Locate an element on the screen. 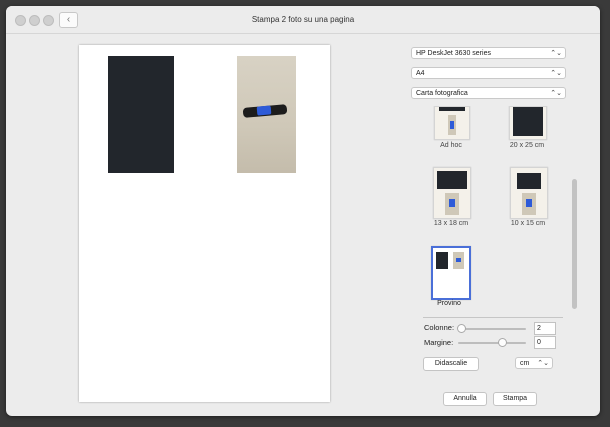  size-thumb-provino is located at coordinates (451, 273).